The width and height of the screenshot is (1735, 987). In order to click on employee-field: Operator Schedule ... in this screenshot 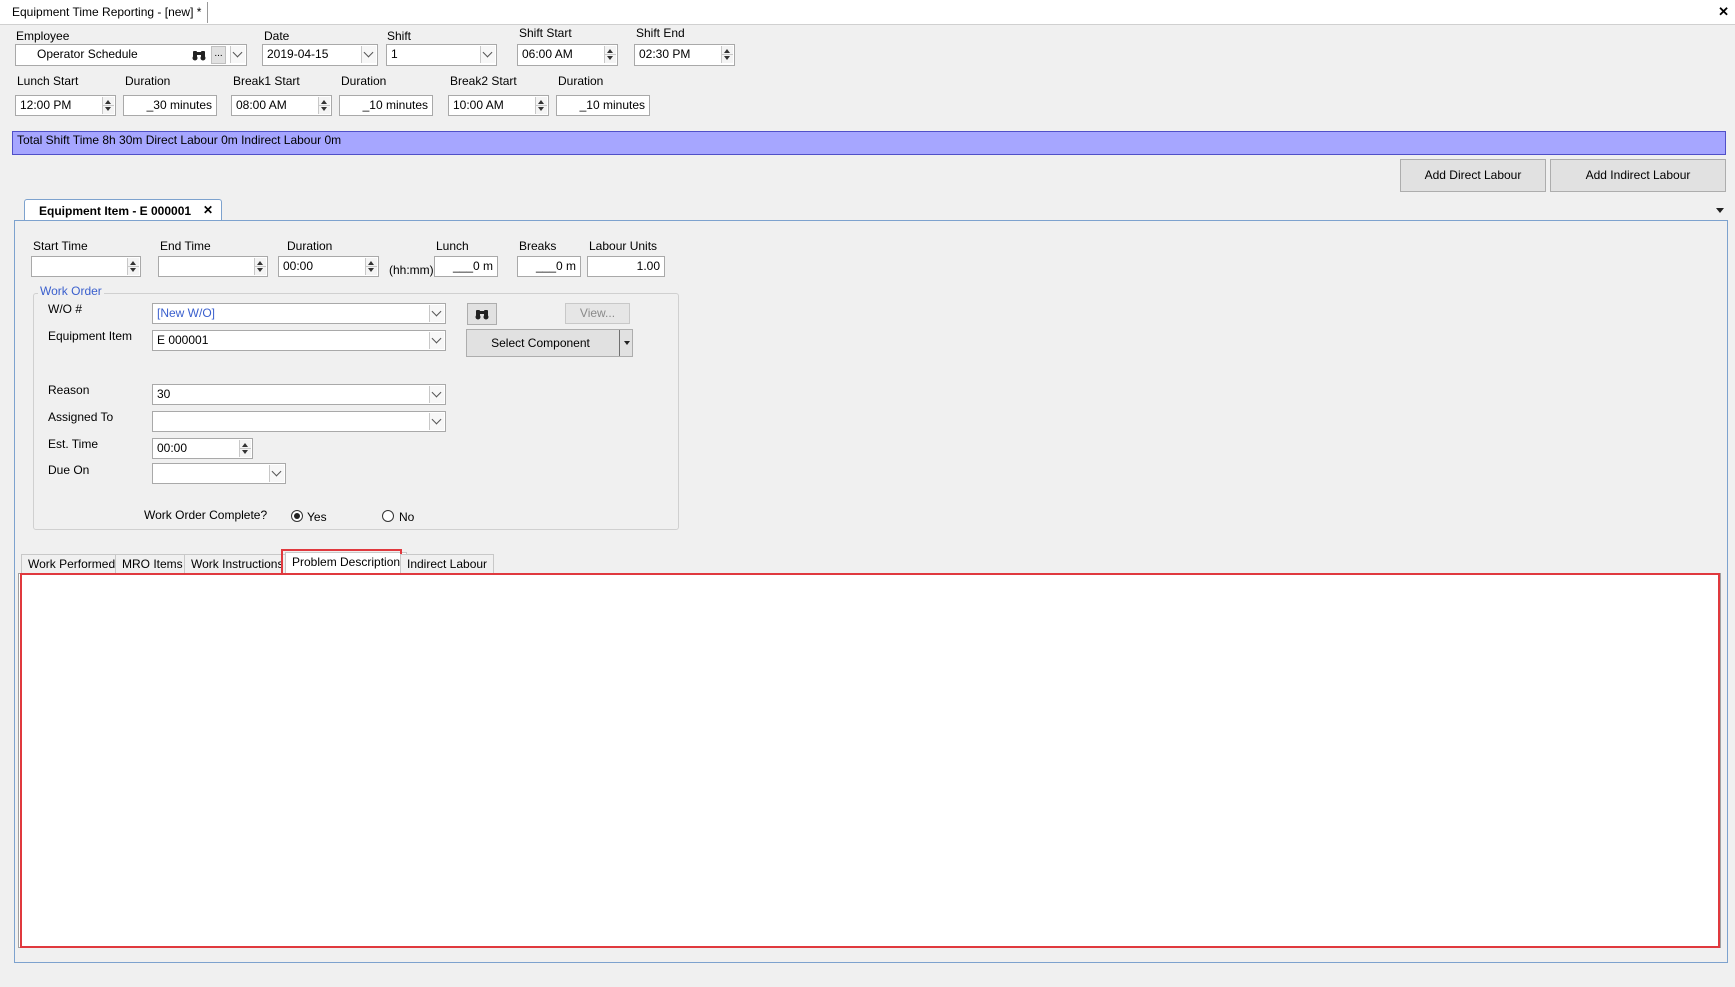, I will do `click(131, 55)`.